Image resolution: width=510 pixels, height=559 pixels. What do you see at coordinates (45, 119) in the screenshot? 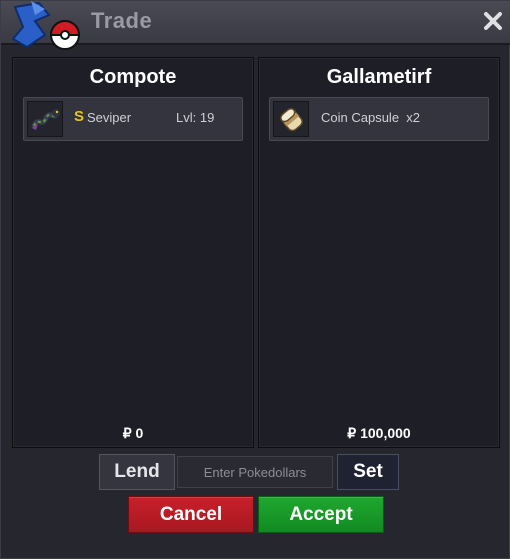
I see `seviper-sprite-icon` at bounding box center [45, 119].